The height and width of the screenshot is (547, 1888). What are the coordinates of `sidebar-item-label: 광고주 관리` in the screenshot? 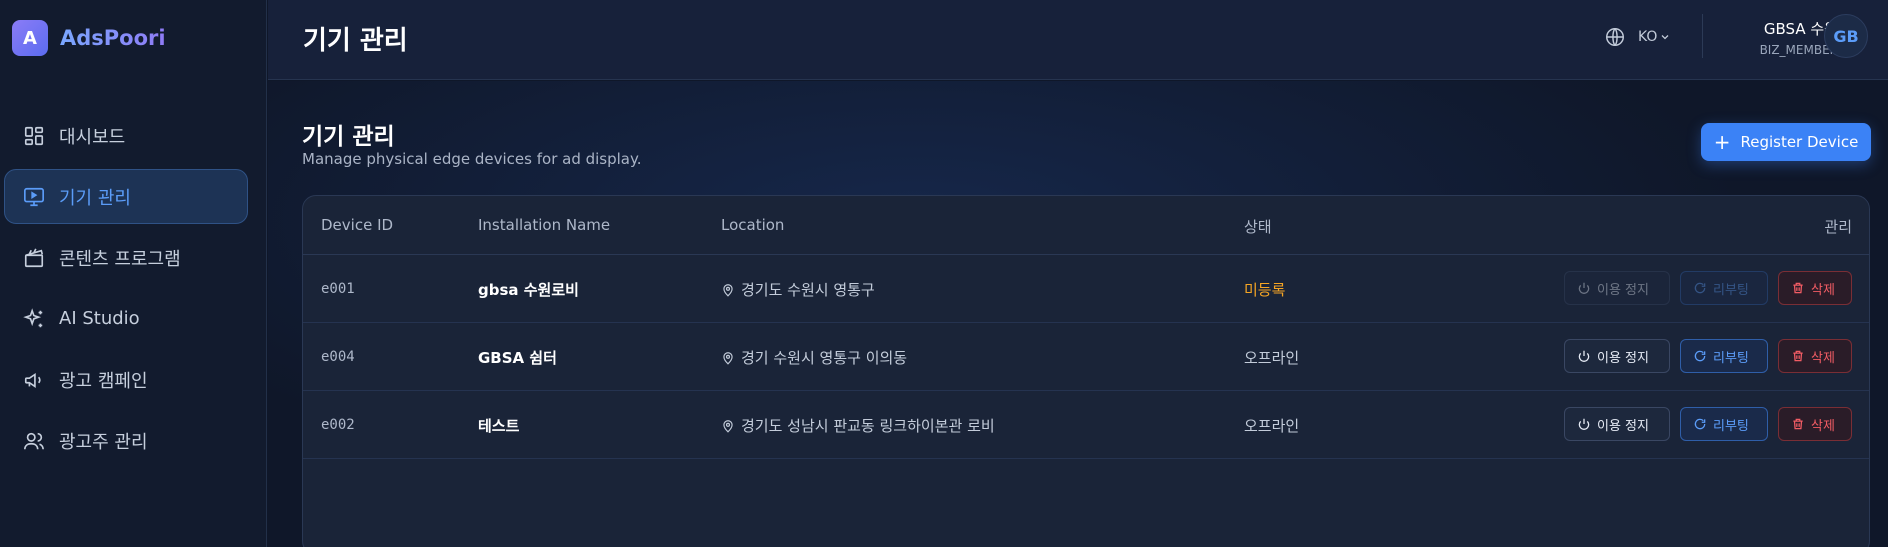 It's located at (103, 442).